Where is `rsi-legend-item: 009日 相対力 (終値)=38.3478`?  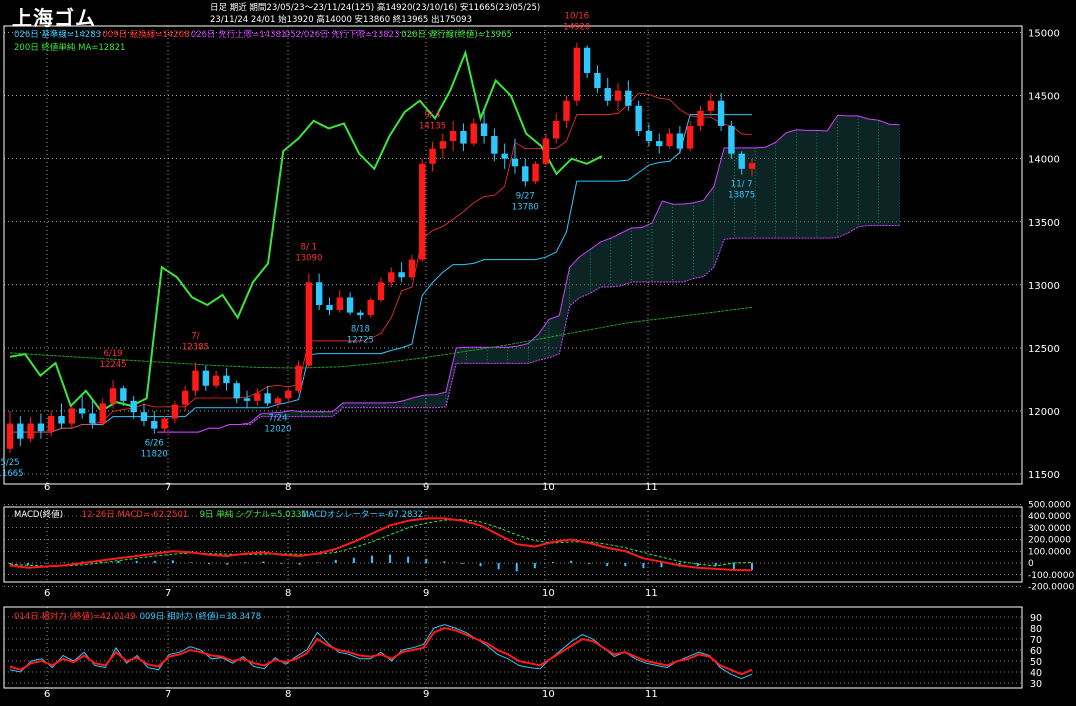
rsi-legend-item: 009日 相対力 (終値)=38.3478 is located at coordinates (201, 616).